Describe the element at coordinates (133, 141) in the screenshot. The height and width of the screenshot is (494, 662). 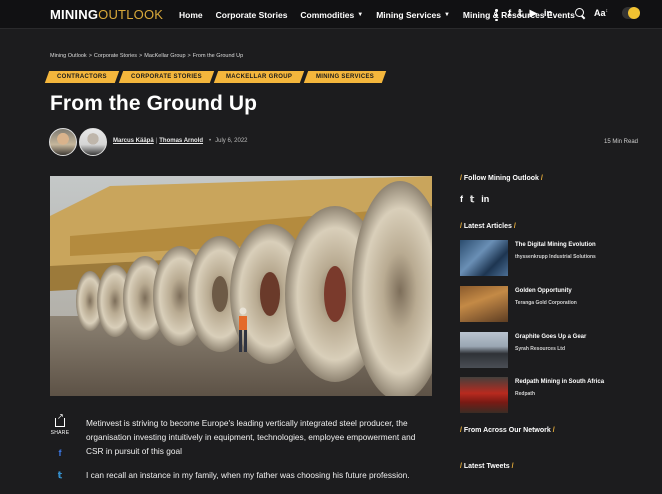
I see `author-link: Marcus Kääpä` at that location.